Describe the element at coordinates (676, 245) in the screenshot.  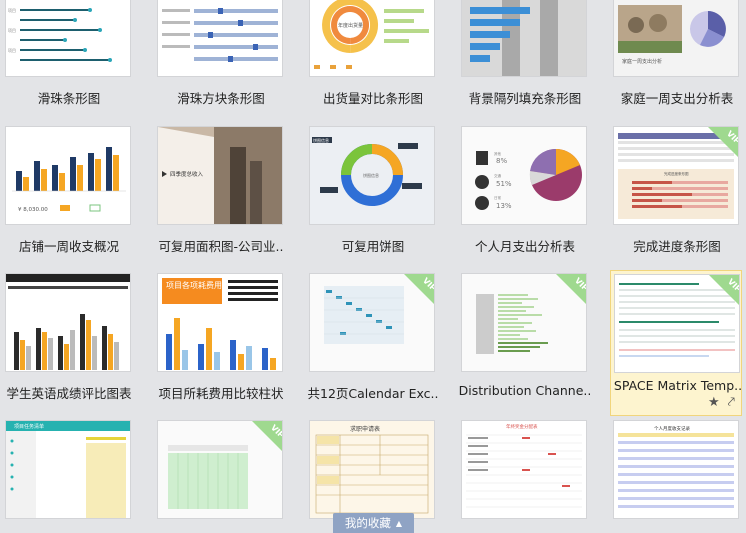
I see `template-title: 完成进度条形图` at that location.